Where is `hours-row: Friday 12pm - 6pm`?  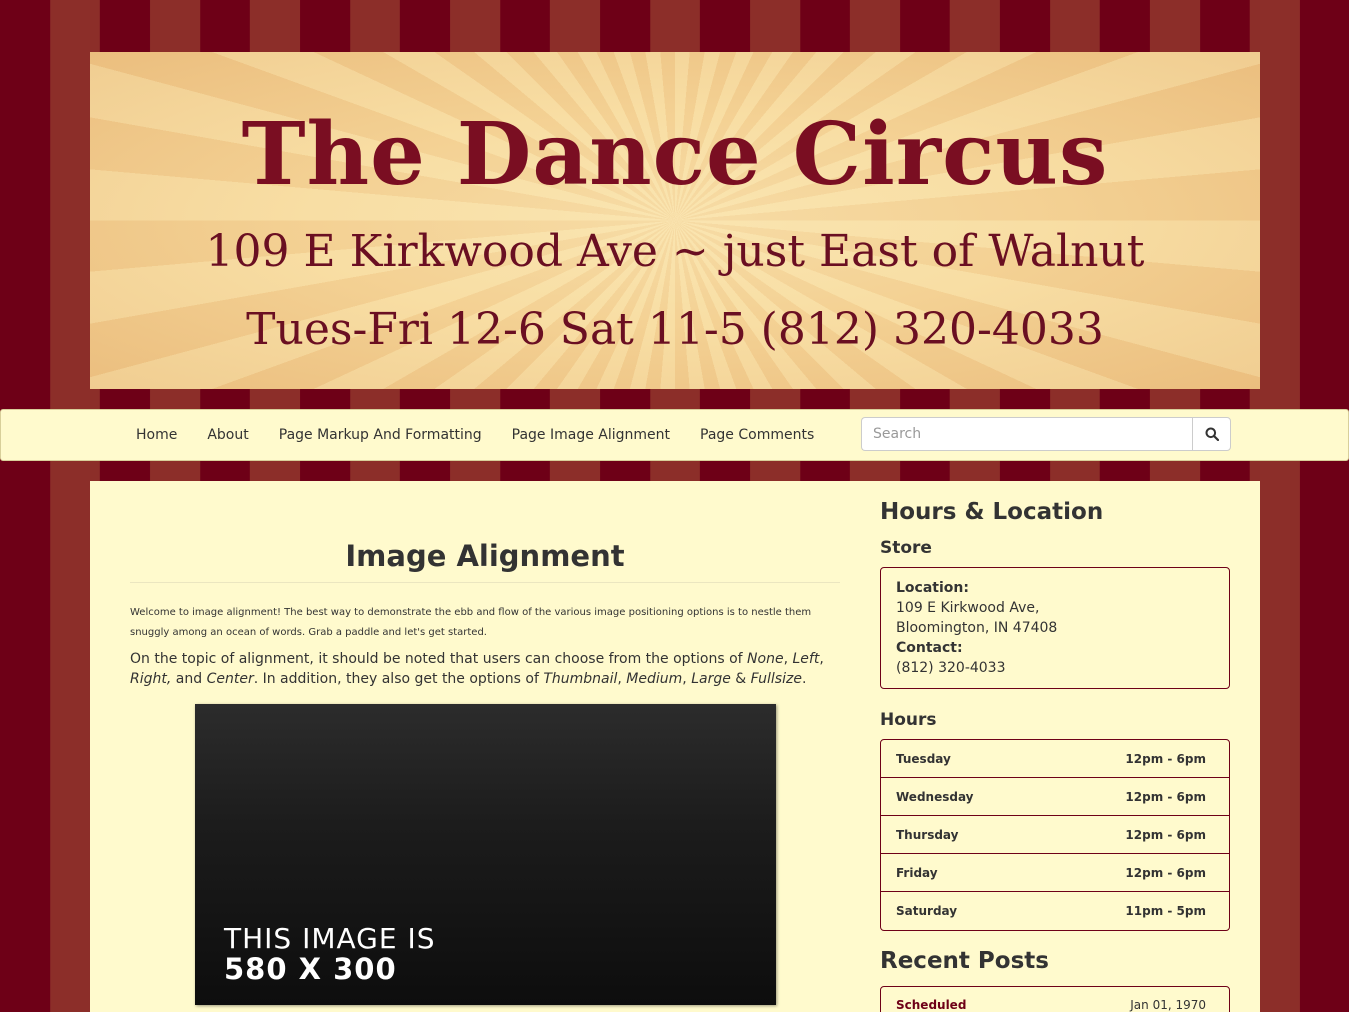 hours-row: Friday 12pm - 6pm is located at coordinates (1055, 873).